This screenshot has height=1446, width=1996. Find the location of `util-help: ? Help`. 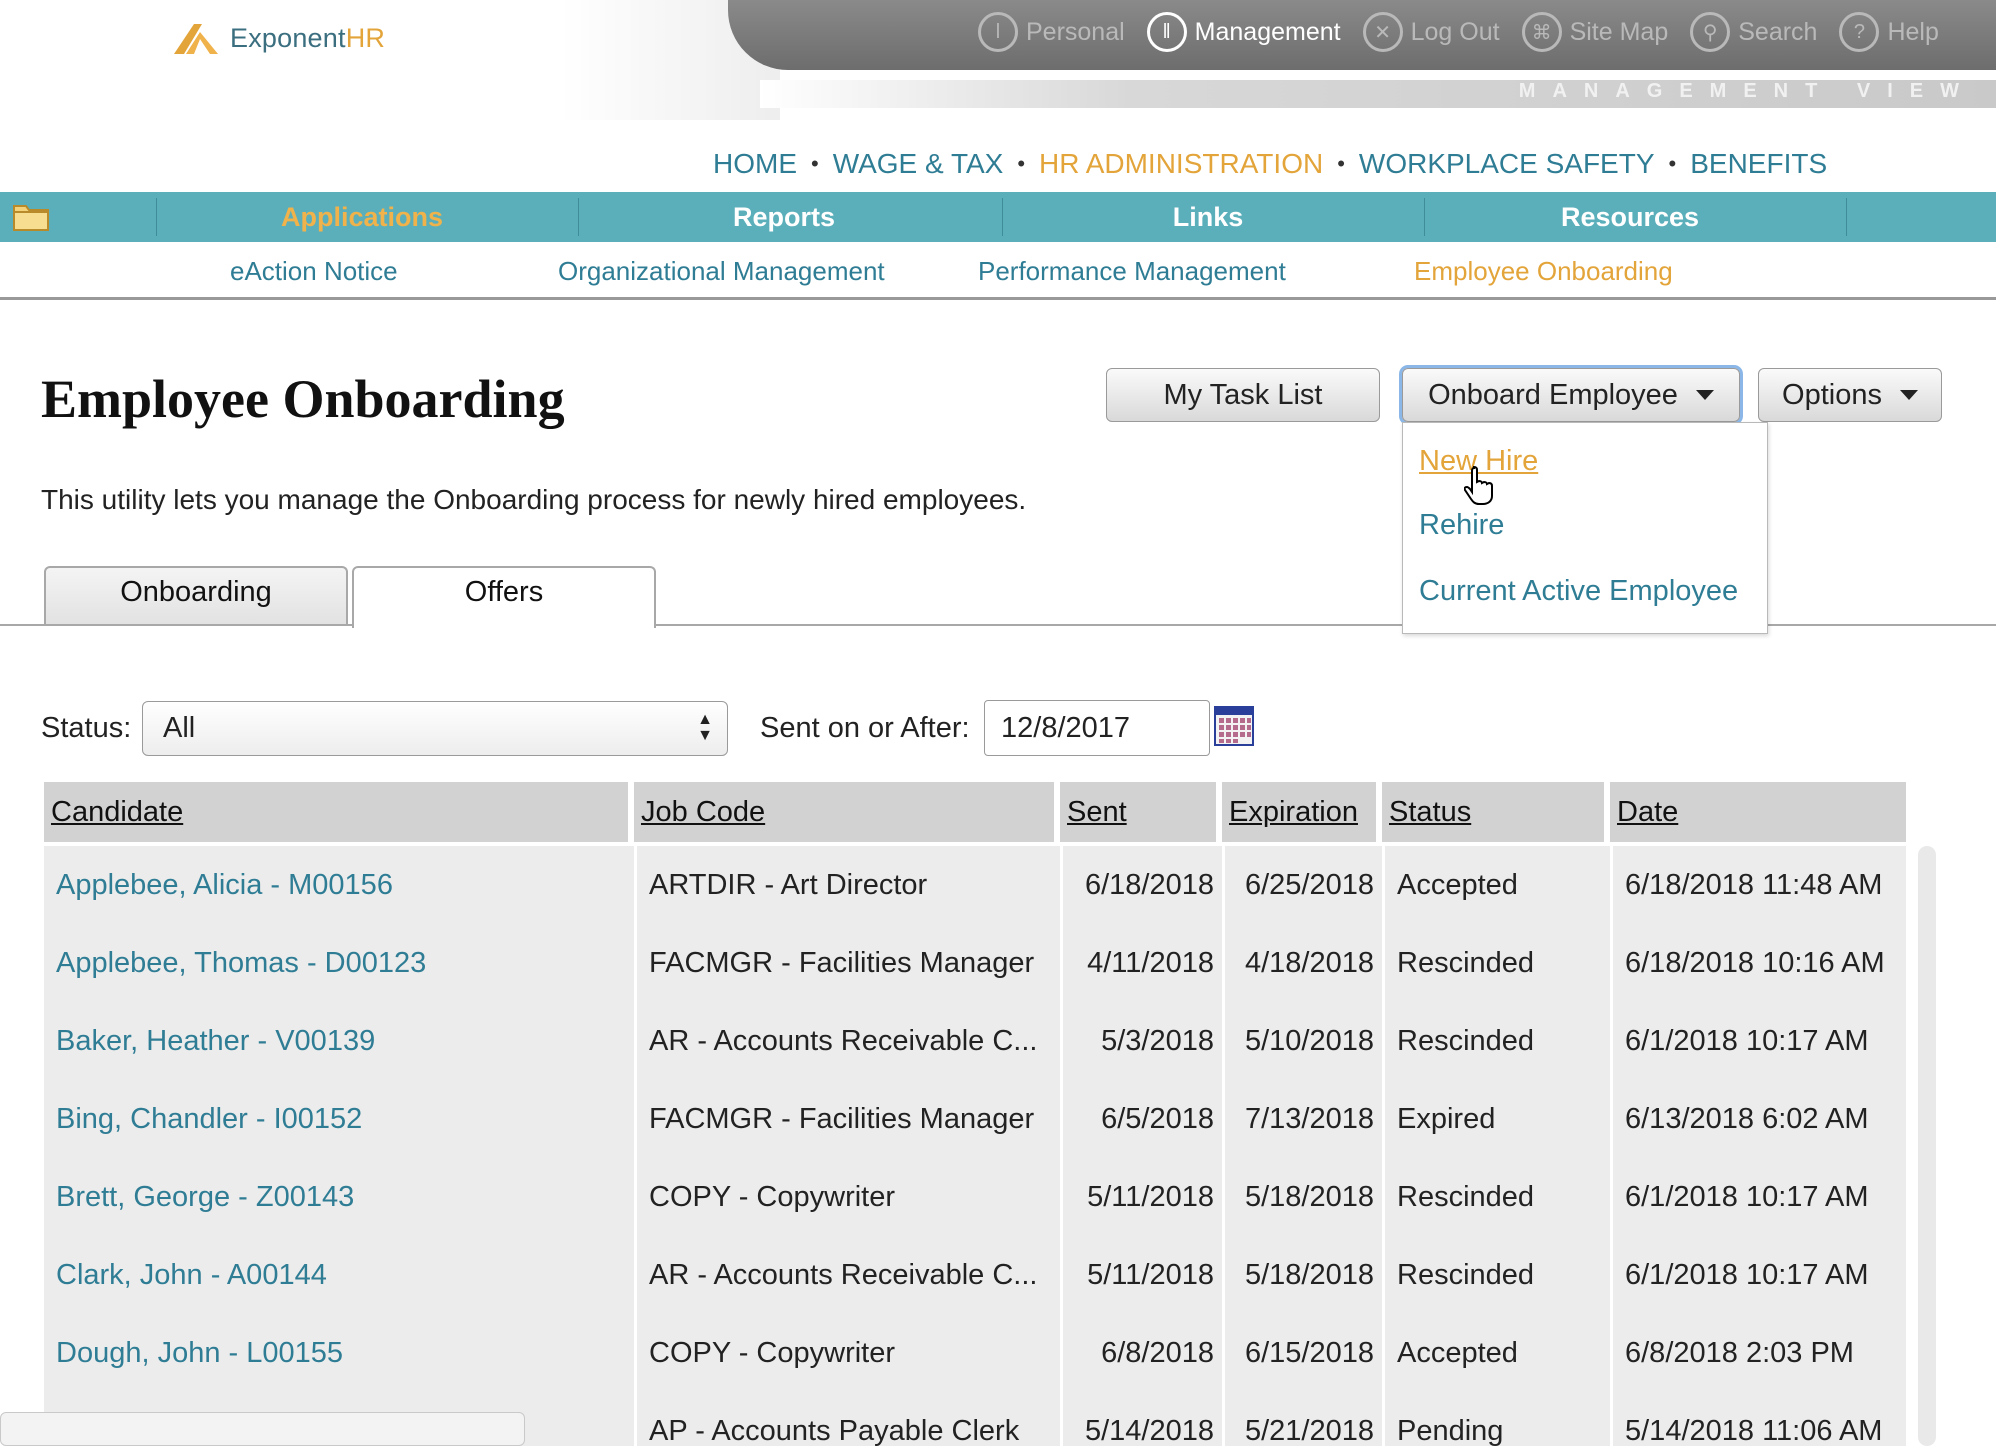

util-help: ? Help is located at coordinates (1889, 32).